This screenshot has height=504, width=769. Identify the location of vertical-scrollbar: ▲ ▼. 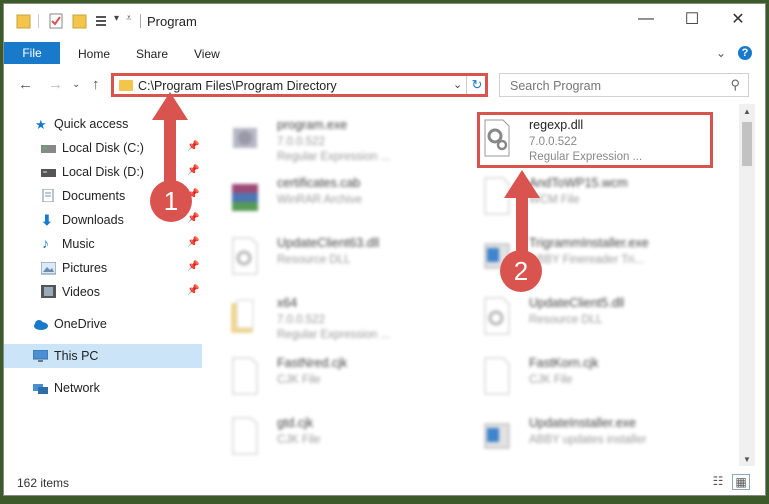
(747, 285).